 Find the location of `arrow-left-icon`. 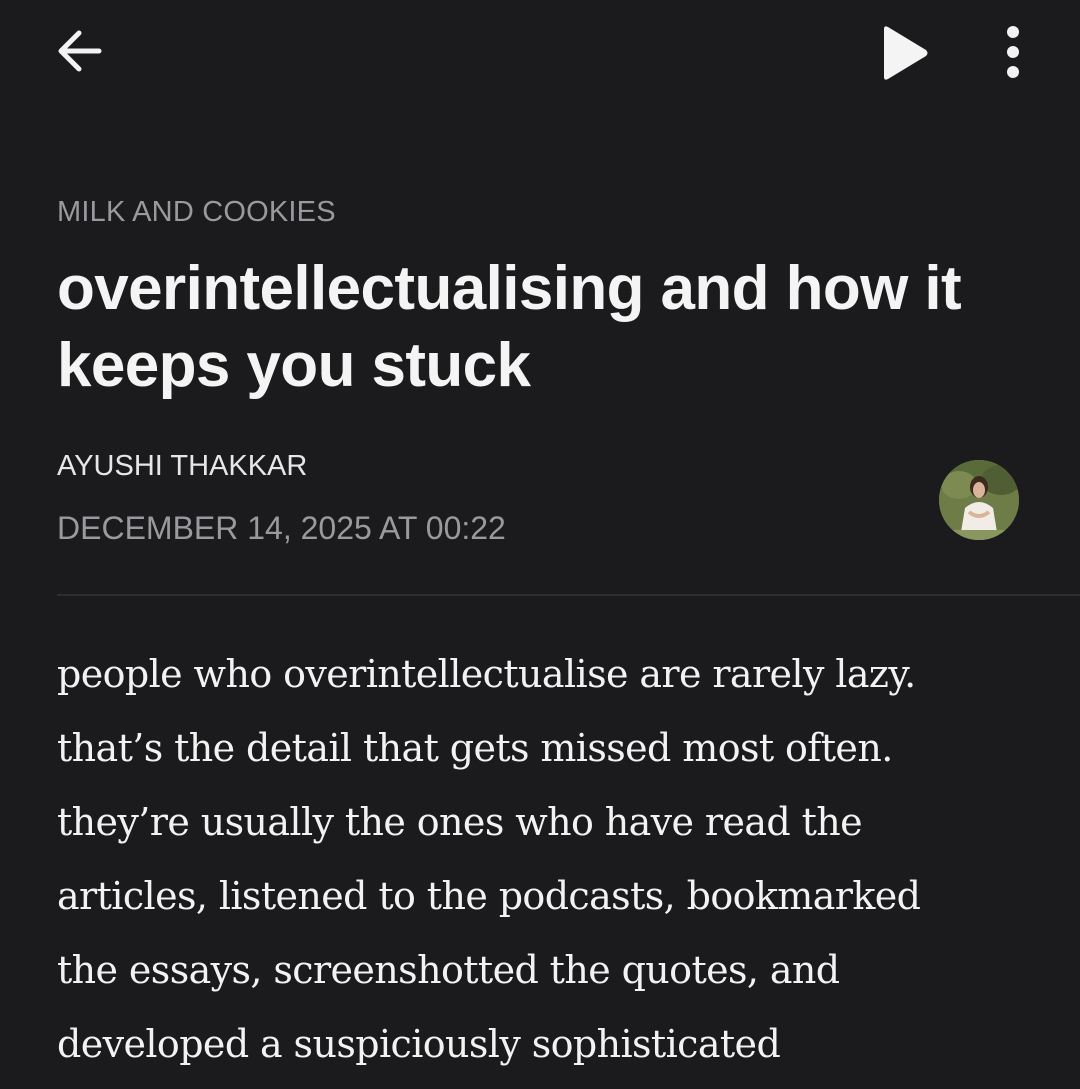

arrow-left-icon is located at coordinates (80, 51).